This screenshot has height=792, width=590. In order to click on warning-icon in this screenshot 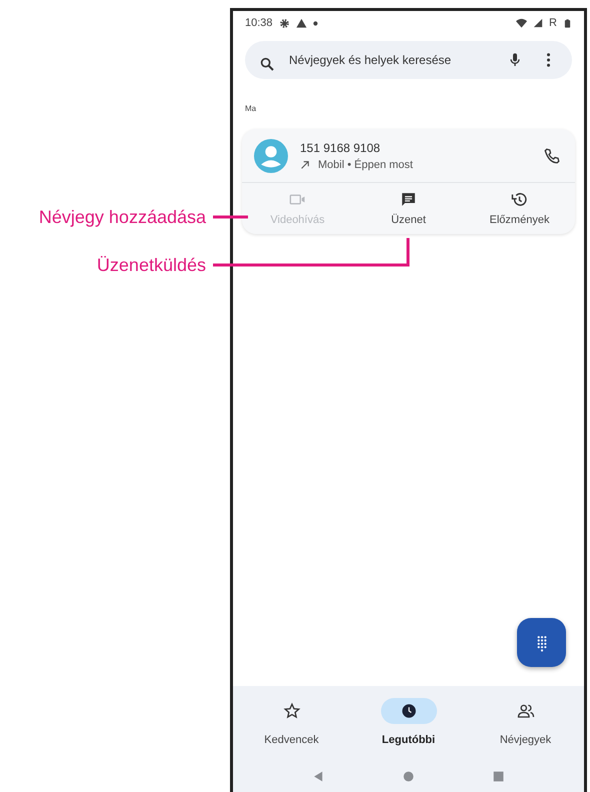, I will do `click(301, 23)`.